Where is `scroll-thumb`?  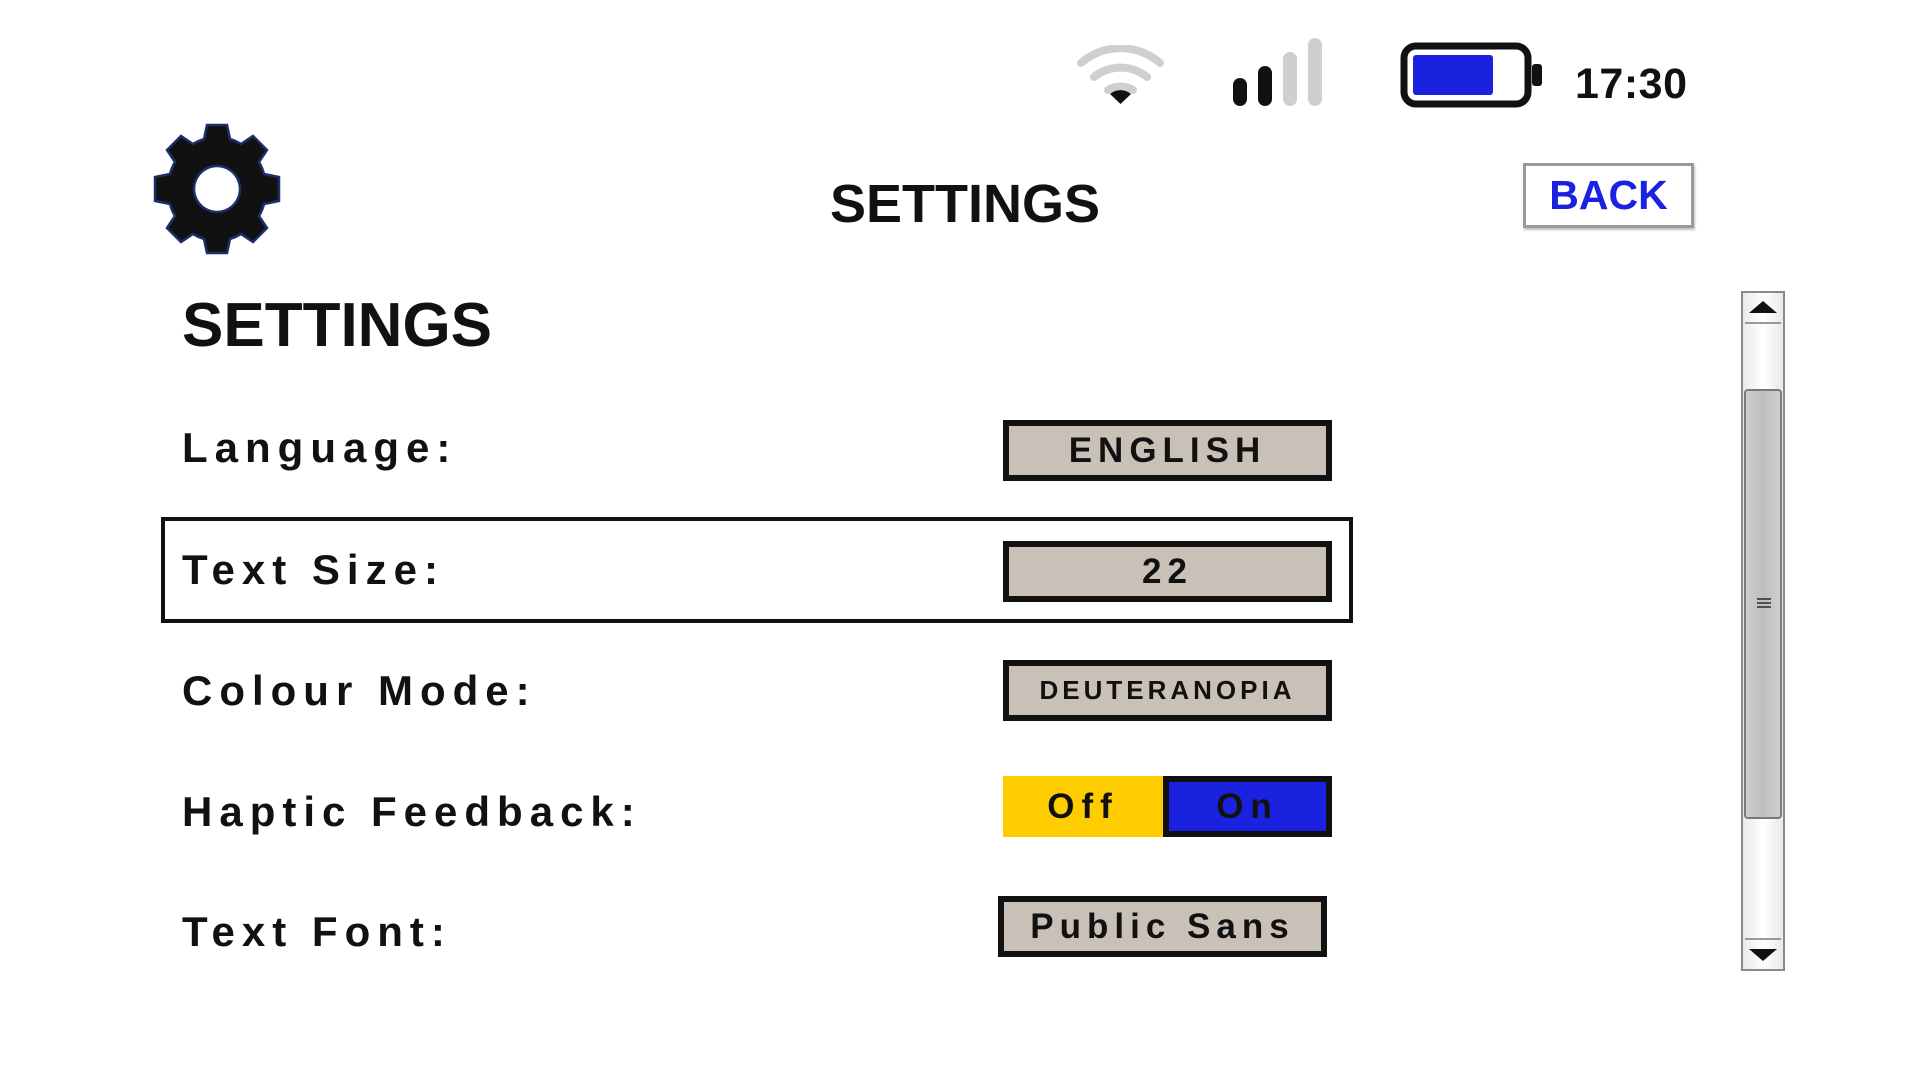
scroll-thumb is located at coordinates (1763, 604).